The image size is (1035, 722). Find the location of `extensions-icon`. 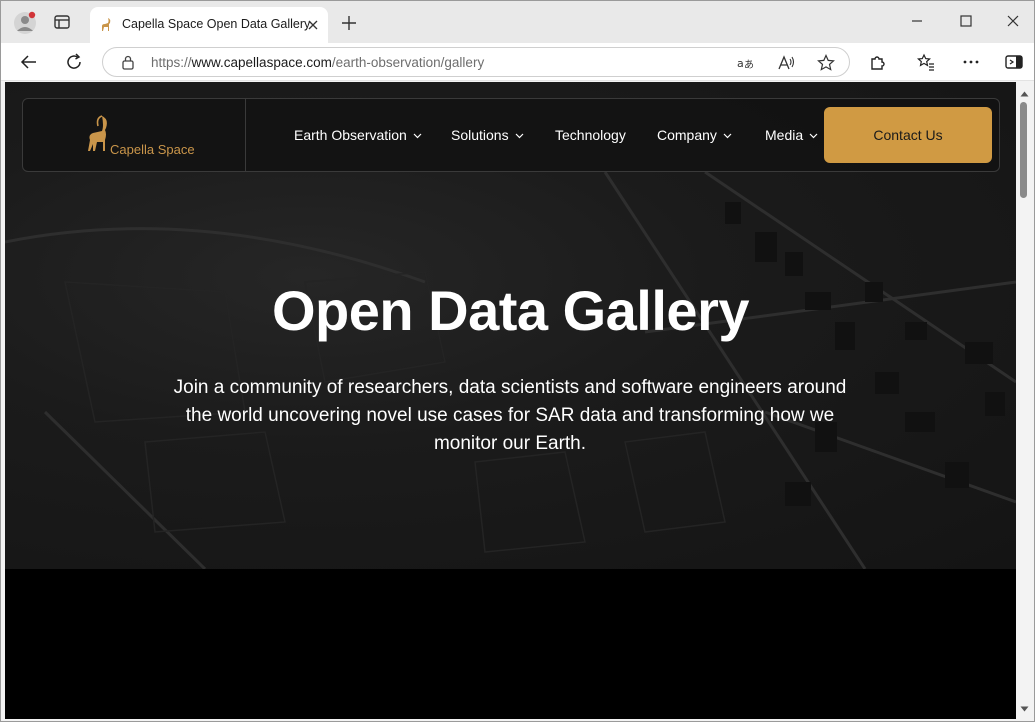

extensions-icon is located at coordinates (878, 62).